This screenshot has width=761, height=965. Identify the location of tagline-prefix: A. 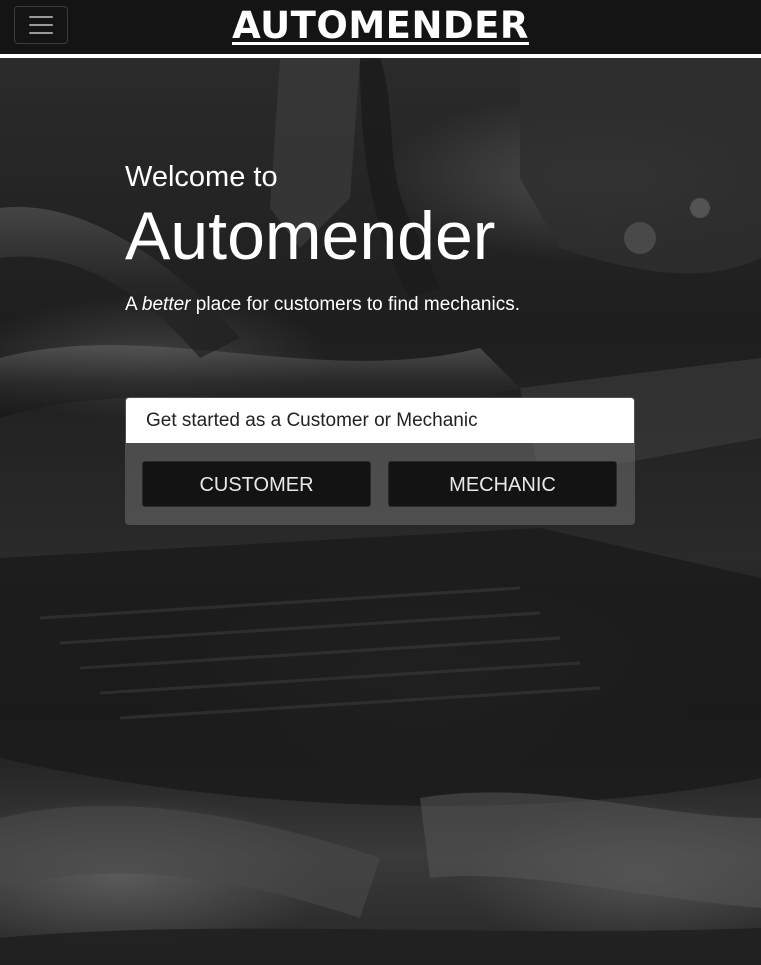
(133, 304).